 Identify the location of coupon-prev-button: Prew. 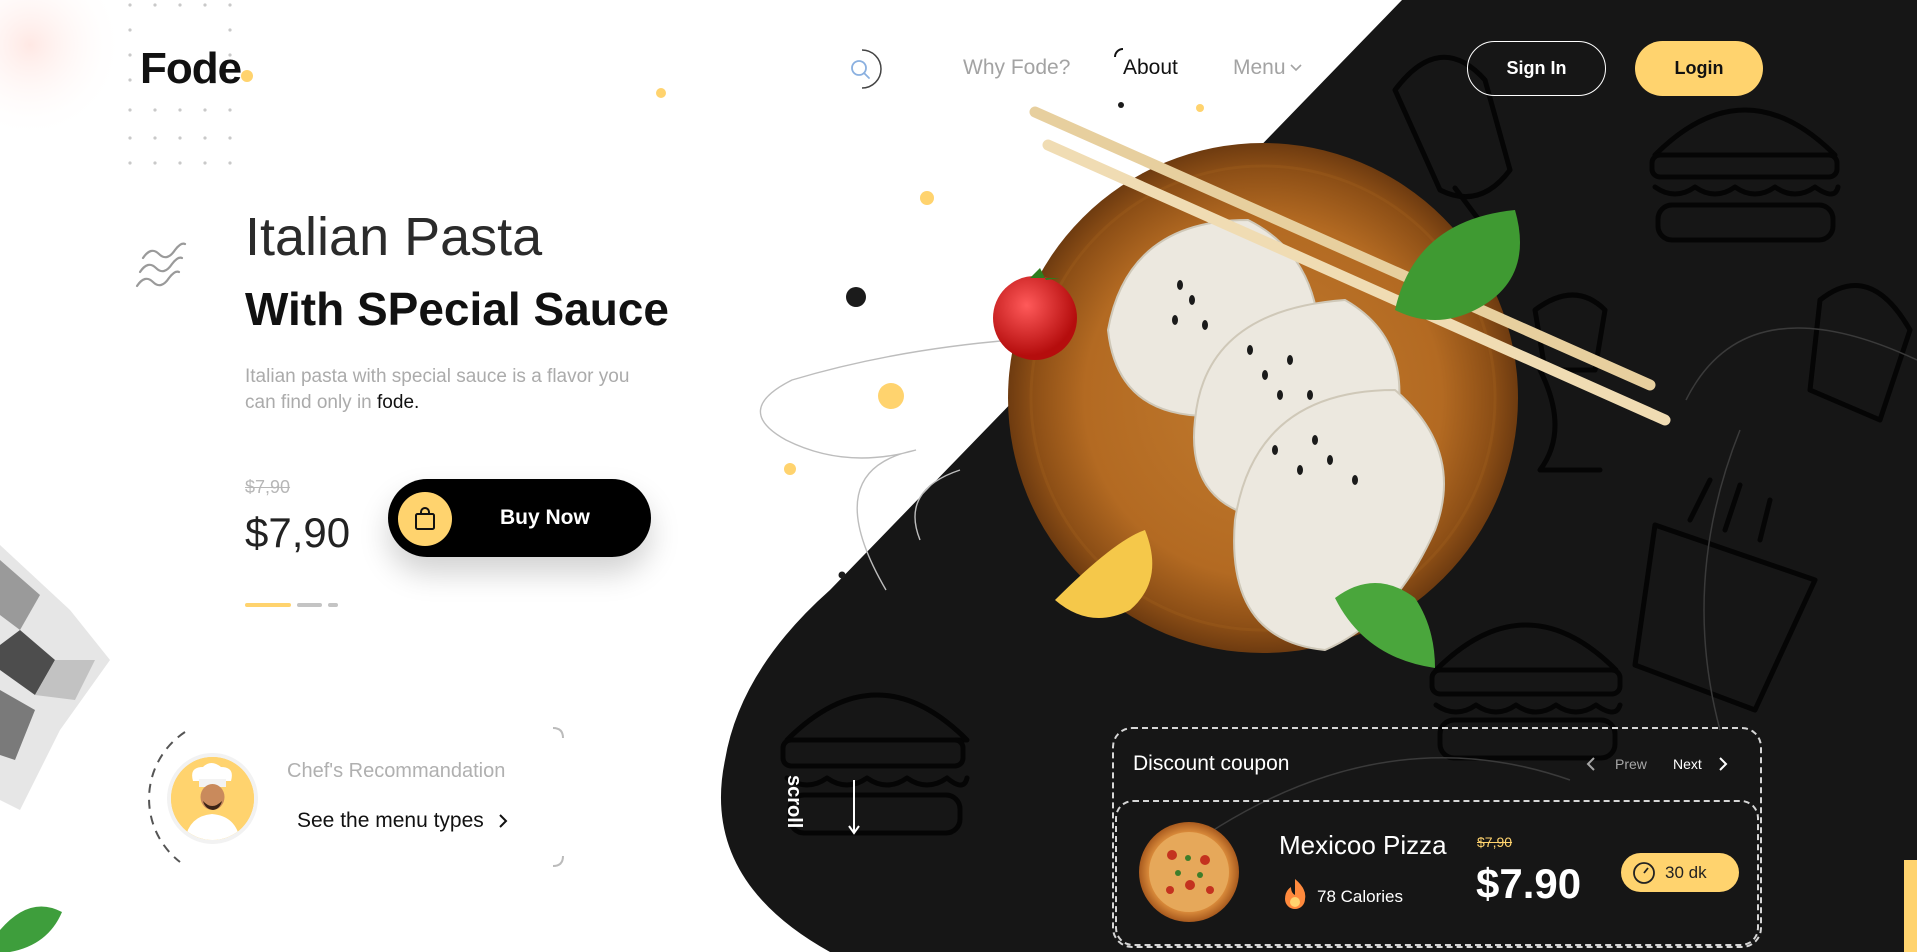
(1631, 764).